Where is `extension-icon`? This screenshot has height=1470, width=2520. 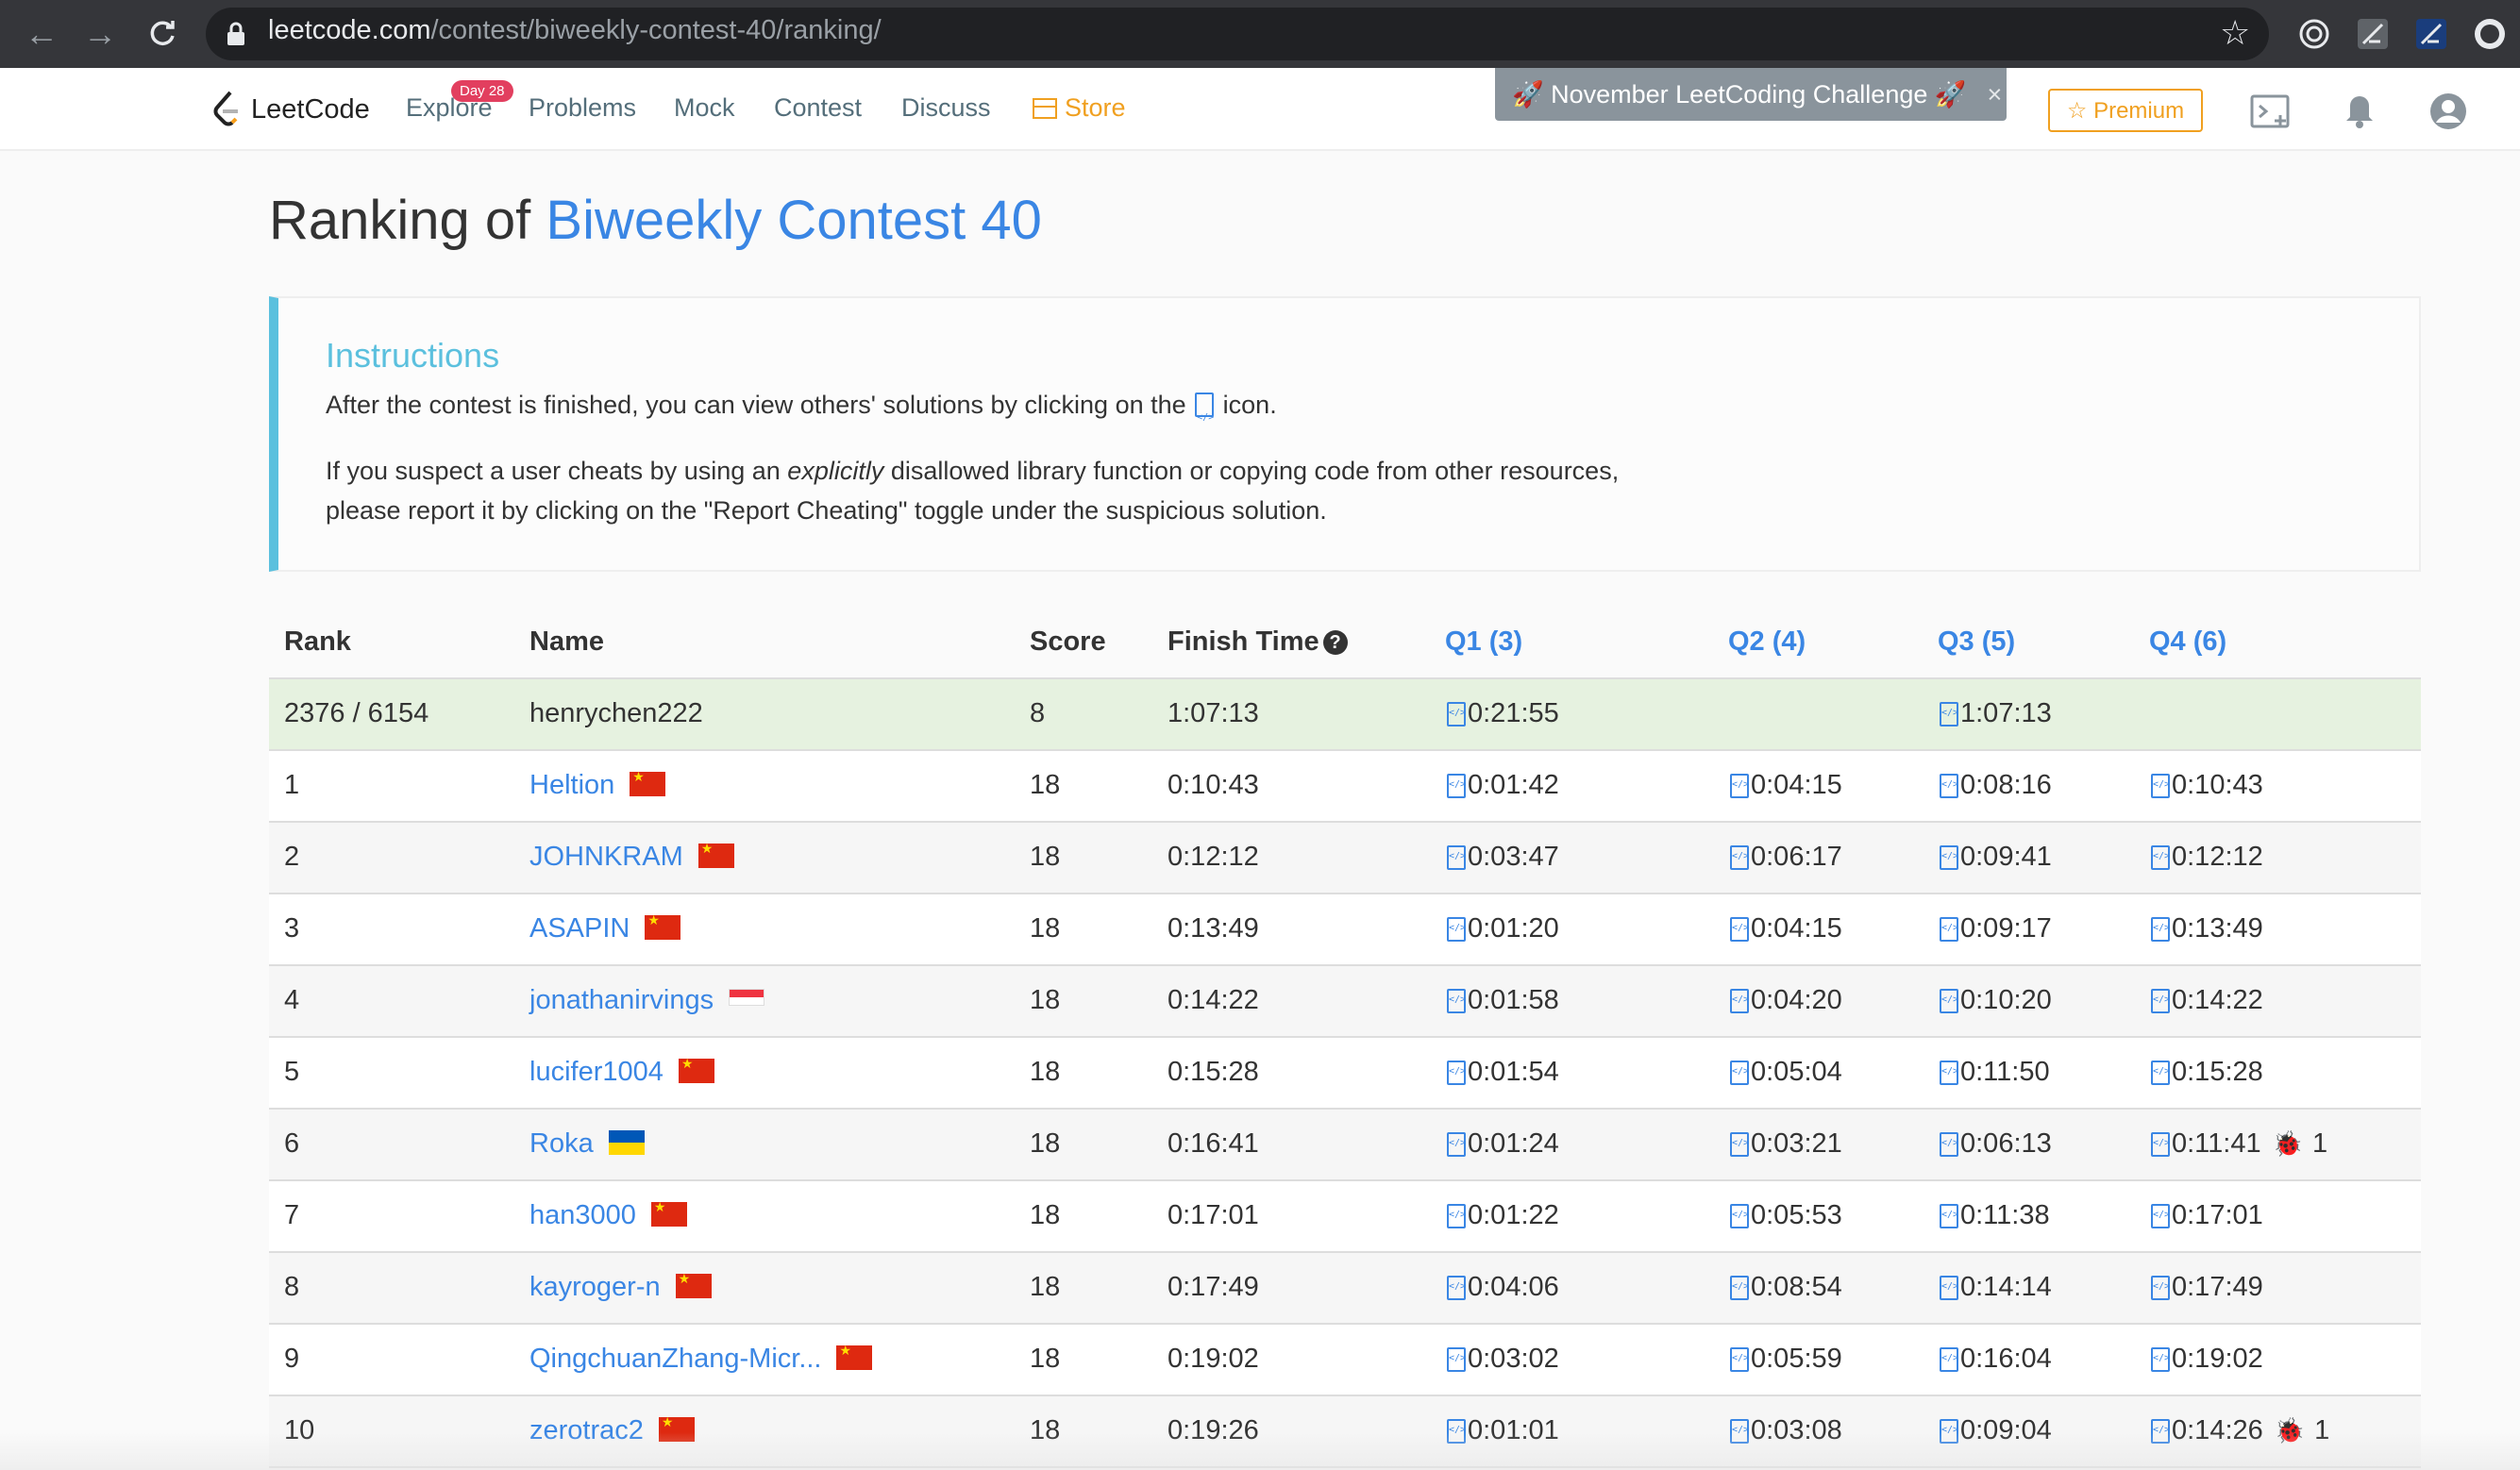 extension-icon is located at coordinates (2373, 34).